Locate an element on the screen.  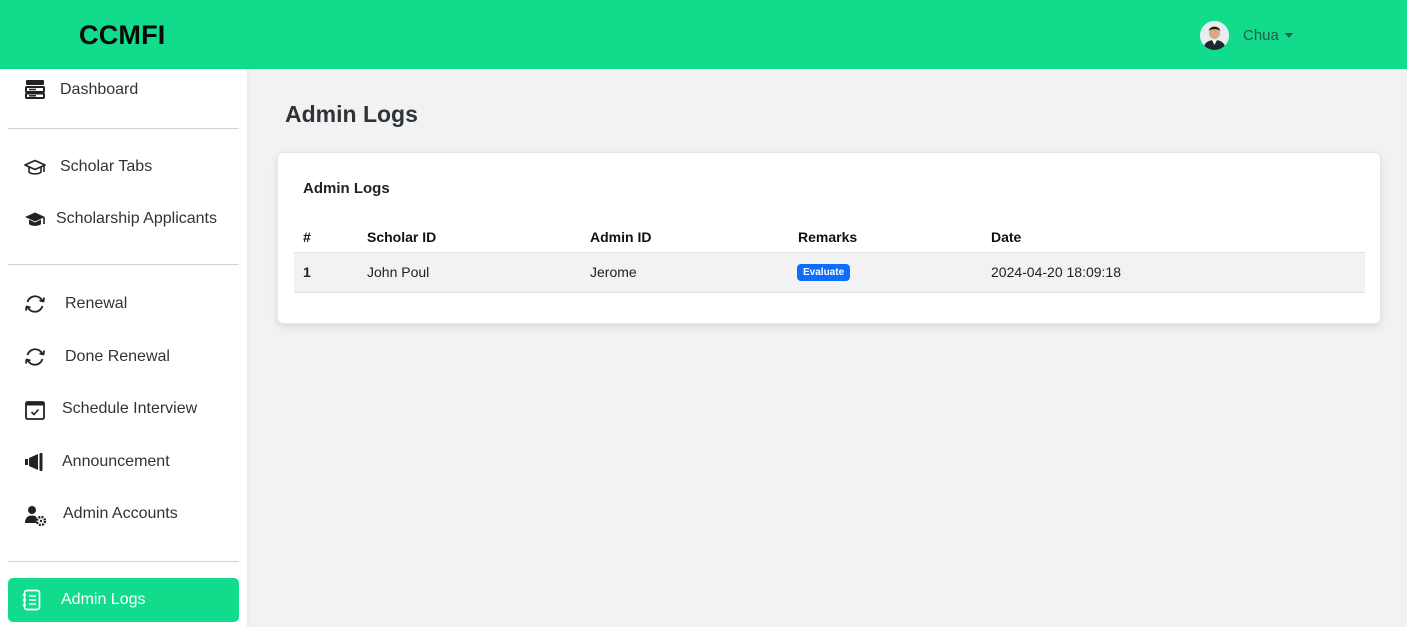
sidebar-item-renewal: Renewal is located at coordinates (123, 303).